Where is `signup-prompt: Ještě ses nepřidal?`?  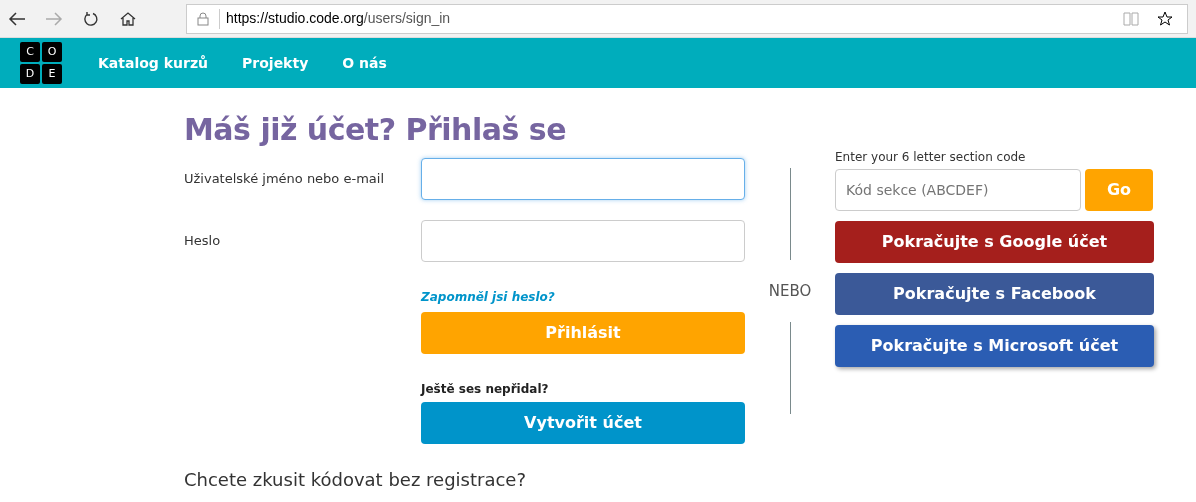
signup-prompt: Ještě ses nepřidal? is located at coordinates (485, 389).